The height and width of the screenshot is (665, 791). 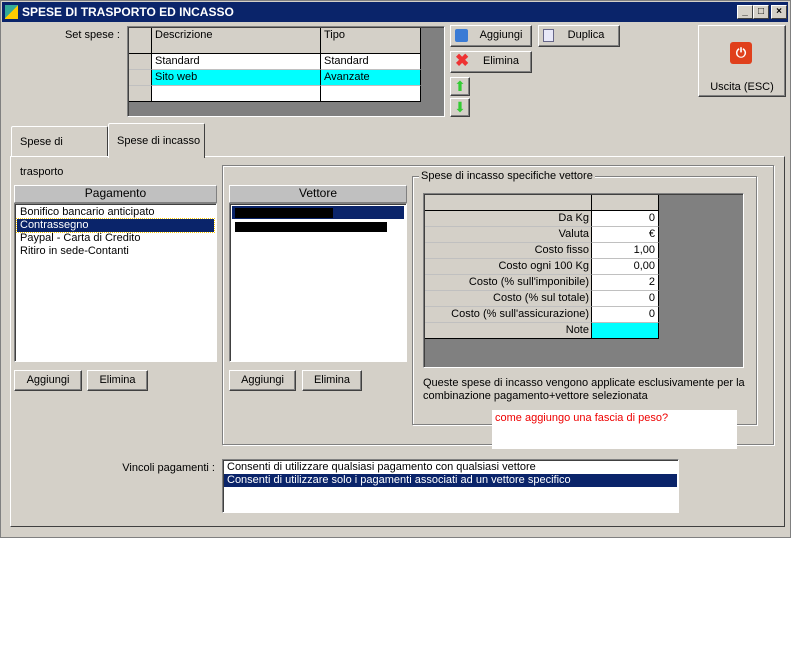 I want to click on col-header-descrizione: Descrizione, so click(x=236, y=41).